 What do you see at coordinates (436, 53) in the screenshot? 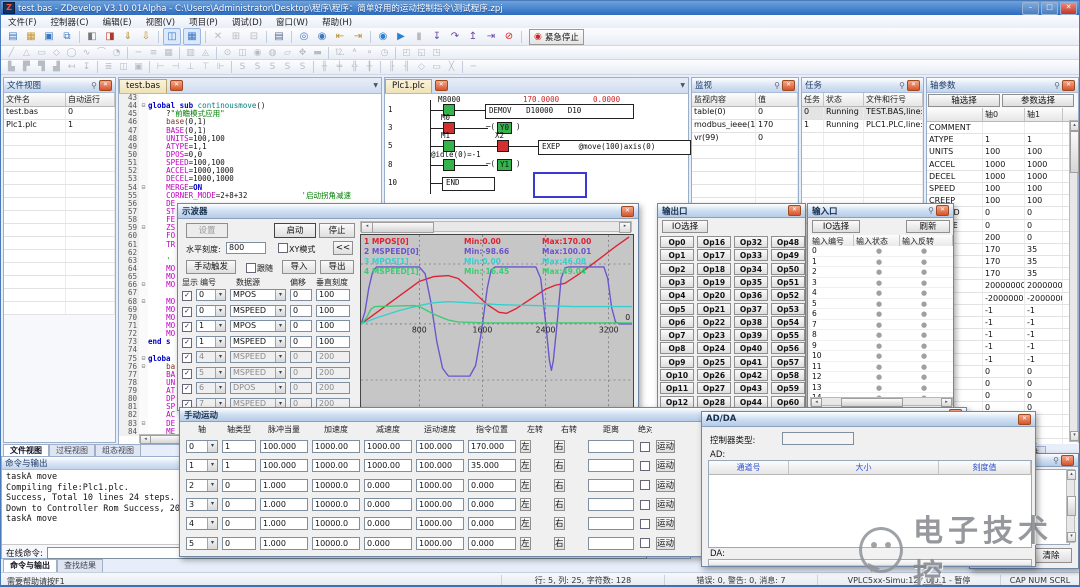
I see `page-icon: ◳` at bounding box center [436, 53].